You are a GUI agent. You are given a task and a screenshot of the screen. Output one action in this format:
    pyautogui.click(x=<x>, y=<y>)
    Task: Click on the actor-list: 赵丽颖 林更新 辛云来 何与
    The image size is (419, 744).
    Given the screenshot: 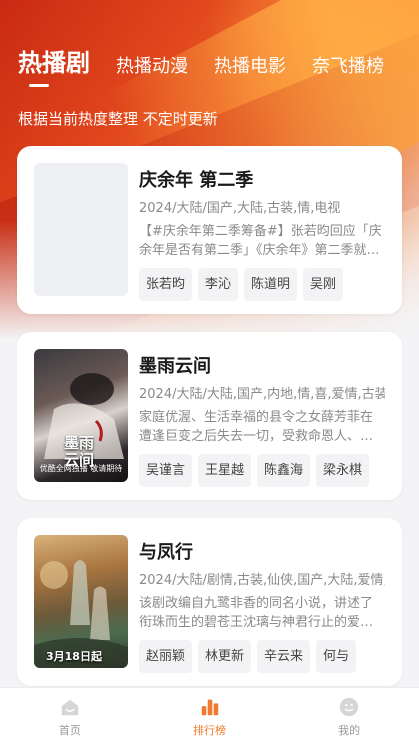 What is the action you would take?
    pyautogui.click(x=248, y=656)
    